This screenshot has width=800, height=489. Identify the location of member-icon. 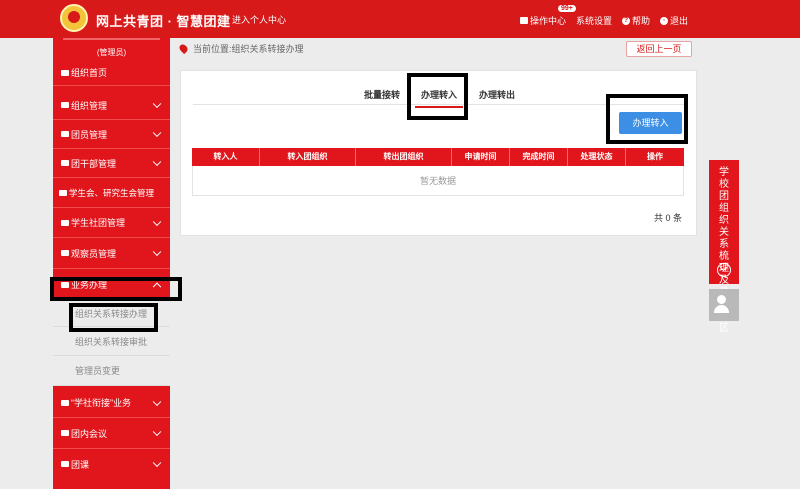
(65, 134).